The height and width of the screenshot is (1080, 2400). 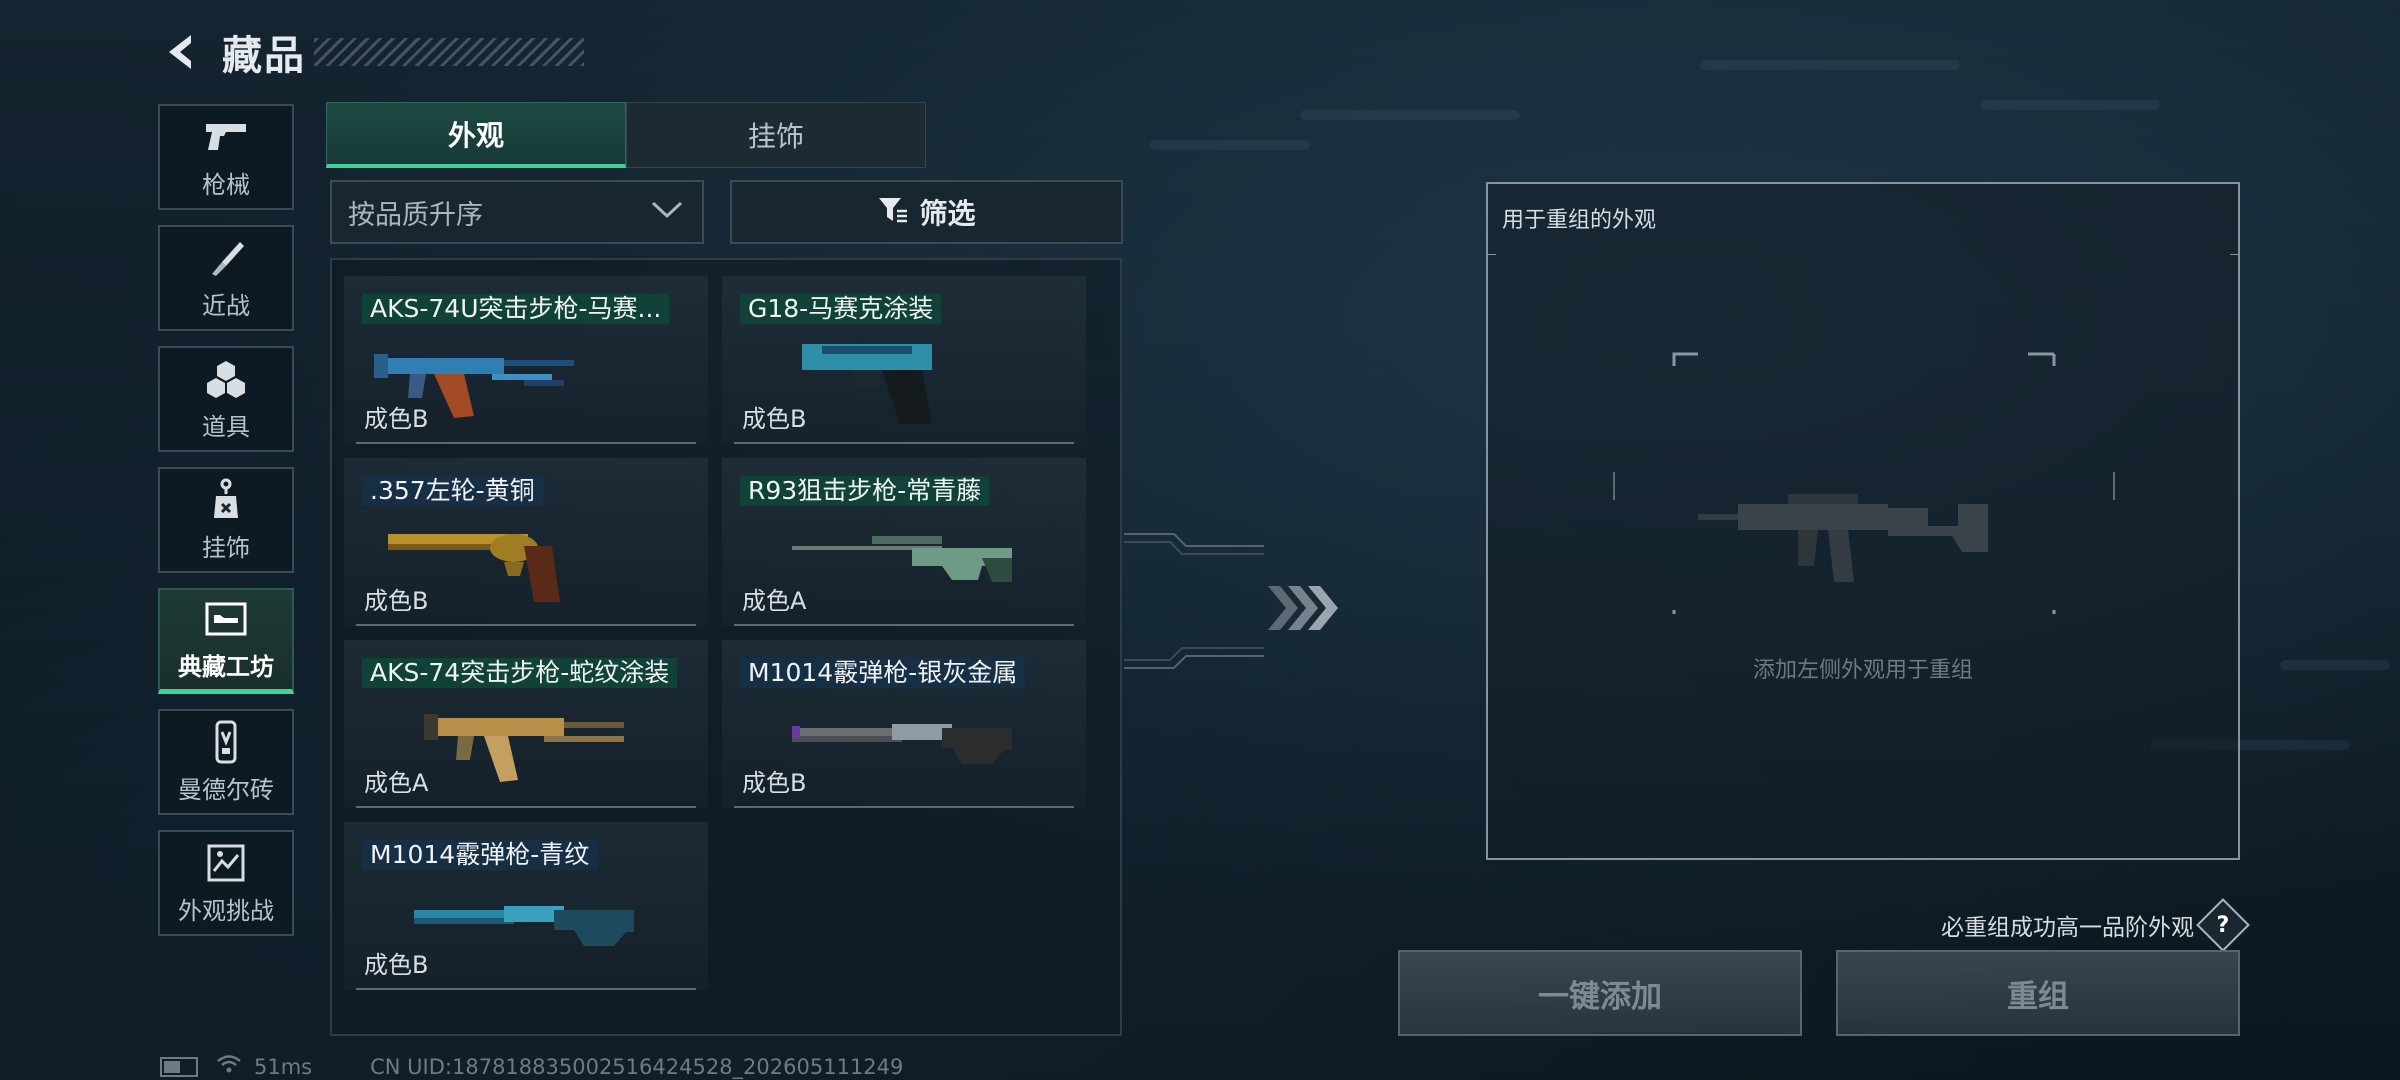 I want to click on reorganize-button: 重组, so click(x=2038, y=993).